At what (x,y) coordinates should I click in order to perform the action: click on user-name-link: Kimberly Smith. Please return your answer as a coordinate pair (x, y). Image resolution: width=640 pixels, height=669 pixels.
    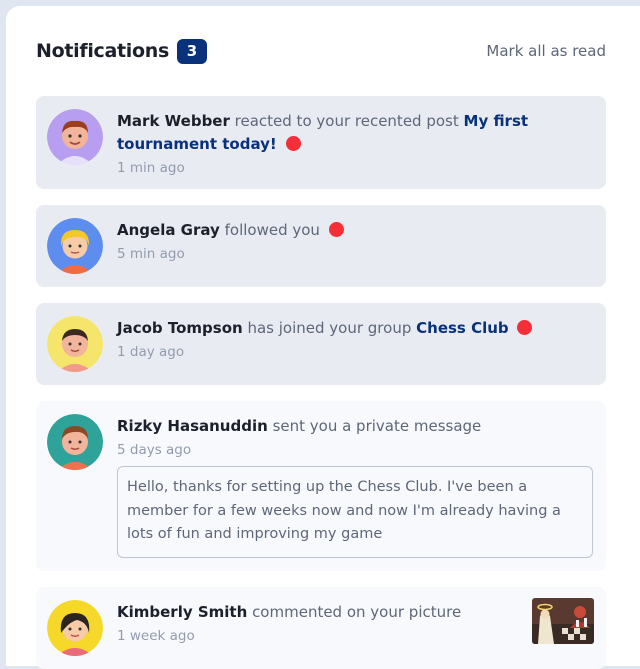
    Looking at the image, I should click on (182, 612).